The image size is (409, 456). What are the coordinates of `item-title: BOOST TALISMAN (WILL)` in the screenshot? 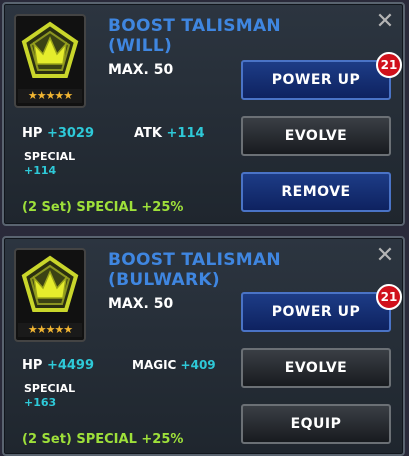 It's located at (203, 36).